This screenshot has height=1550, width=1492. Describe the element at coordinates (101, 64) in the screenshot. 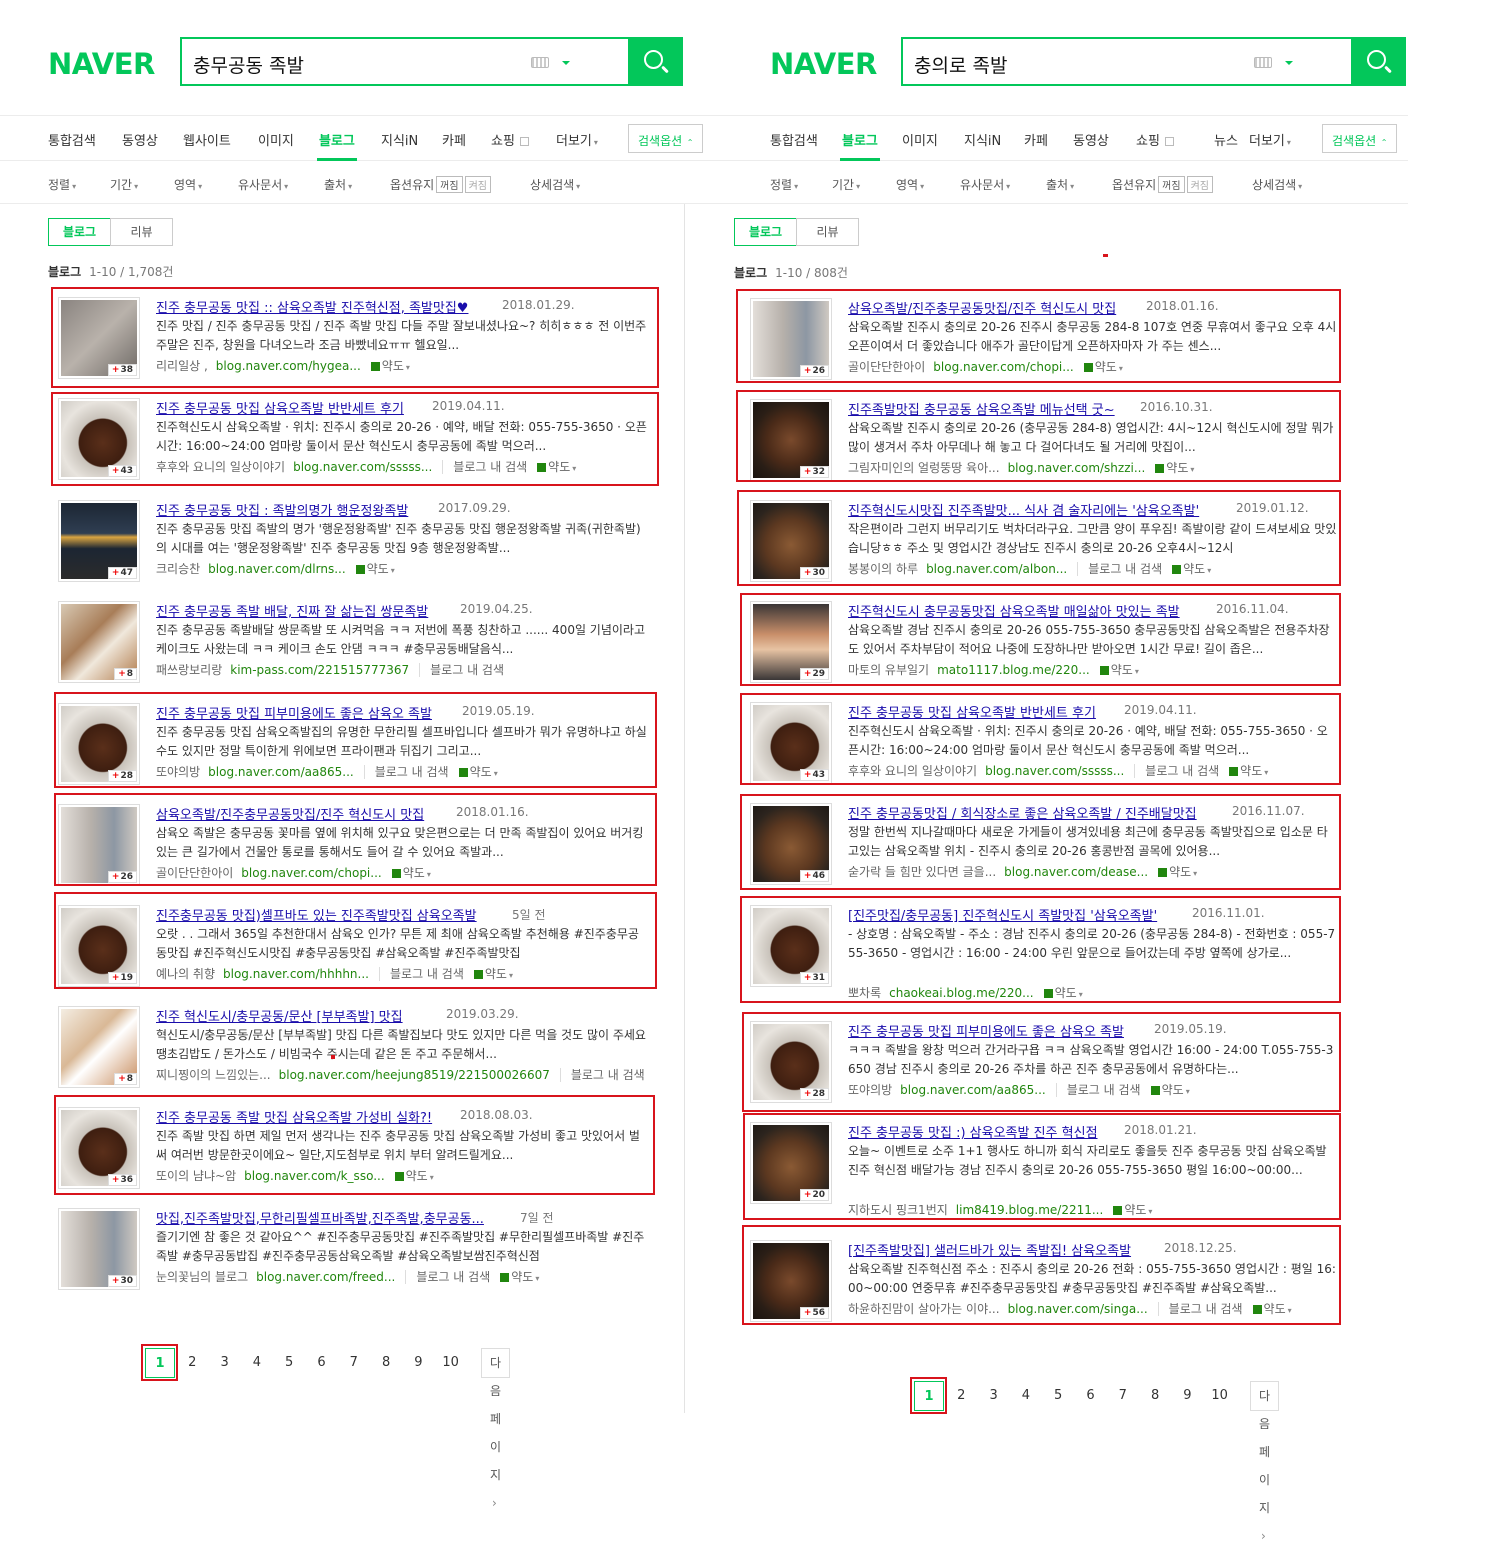

I see `left-naver-logo: NAVER` at that location.